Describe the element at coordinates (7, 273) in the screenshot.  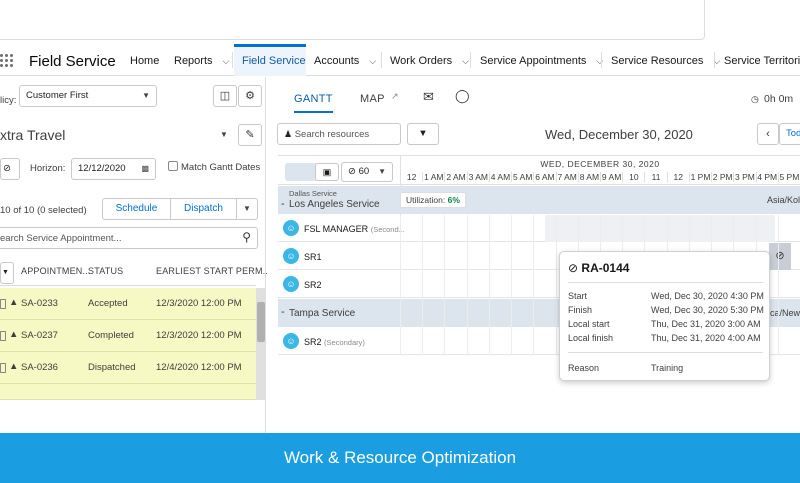
I see `select-all-dropdown: ▼` at that location.